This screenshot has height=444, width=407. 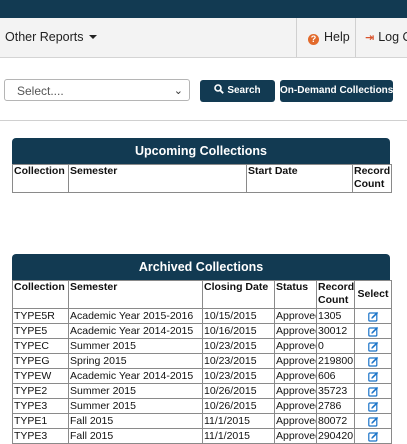 I want to click on archived-collections-header: Archived Collections, so click(x=201, y=267).